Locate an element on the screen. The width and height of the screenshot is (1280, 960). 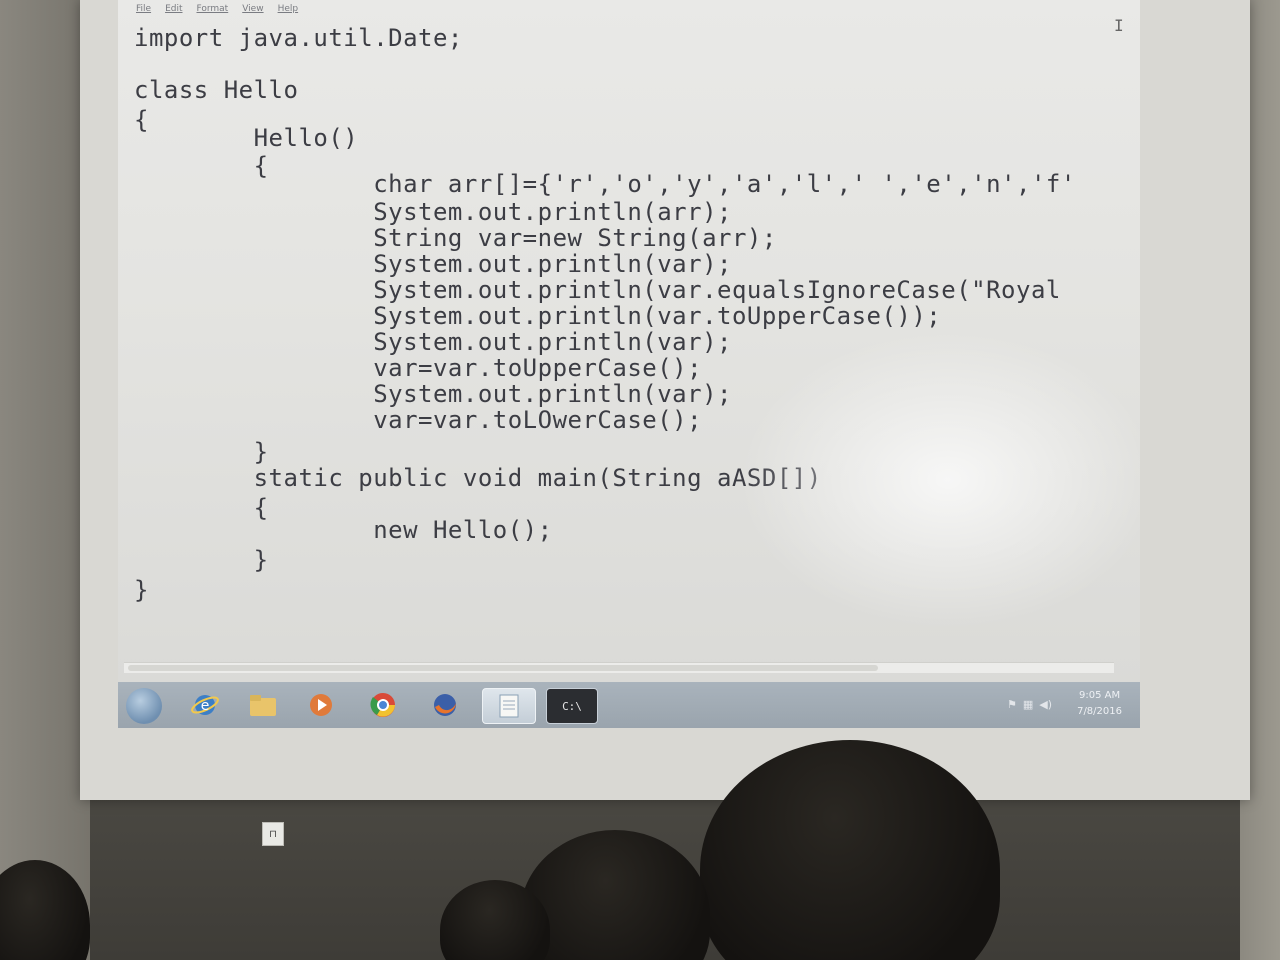
menu-file: File is located at coordinates (143, 12).